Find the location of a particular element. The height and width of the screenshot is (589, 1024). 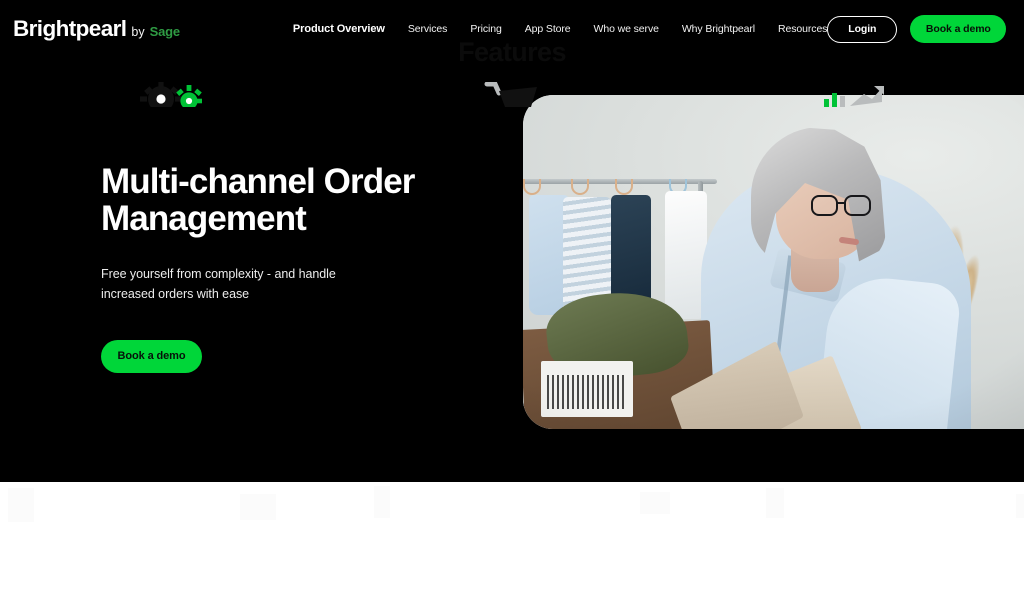

nav-item-services: Services is located at coordinates (428, 29).